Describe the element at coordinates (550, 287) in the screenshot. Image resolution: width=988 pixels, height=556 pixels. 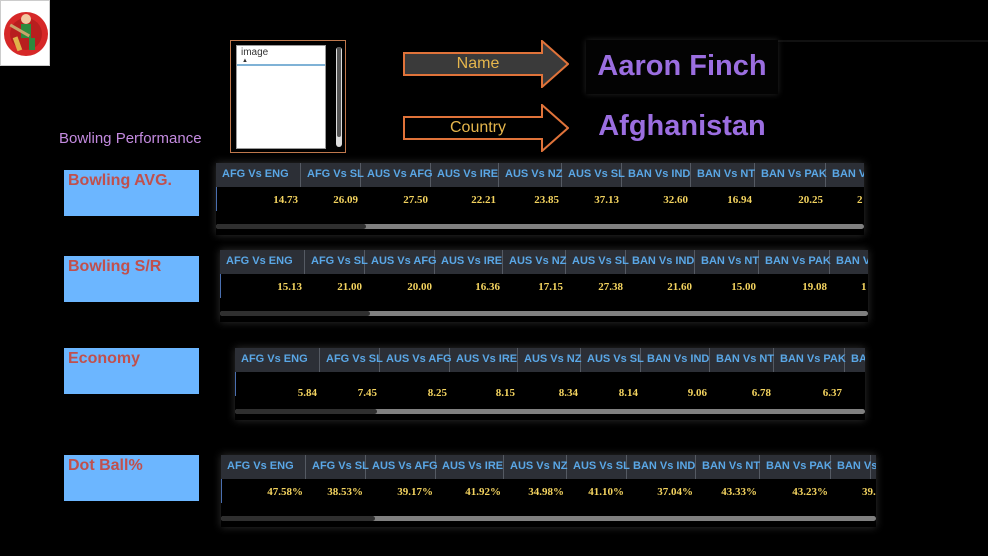
I see `table-cell: 17.15` at that location.